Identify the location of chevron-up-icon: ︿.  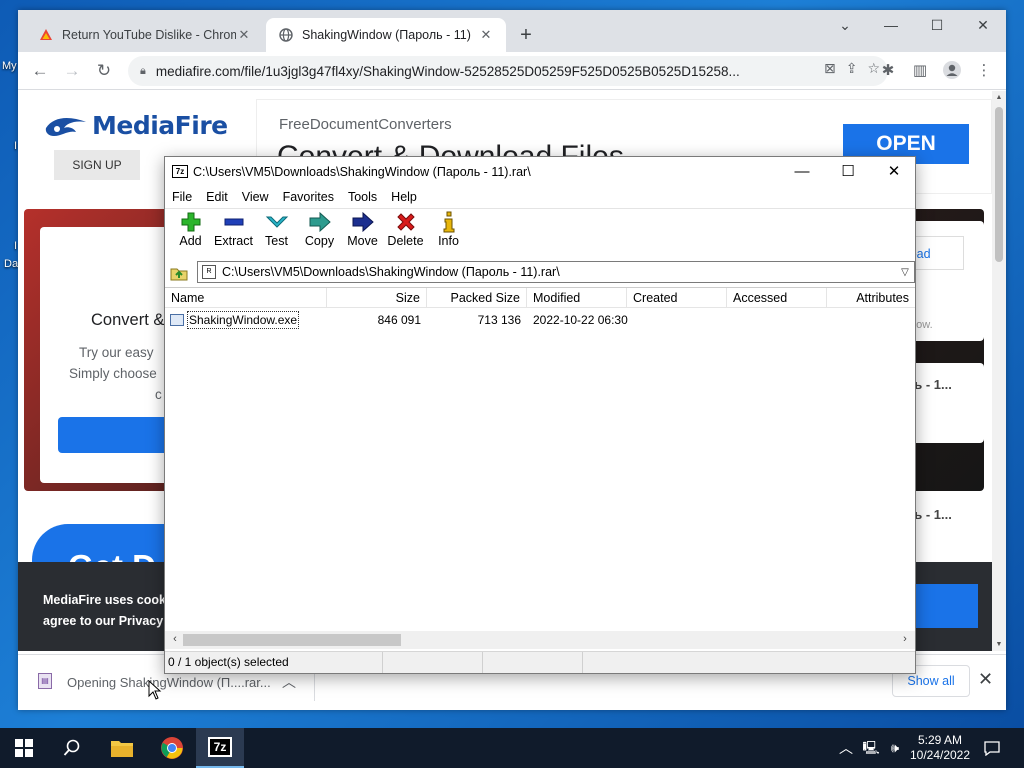
(289, 682).